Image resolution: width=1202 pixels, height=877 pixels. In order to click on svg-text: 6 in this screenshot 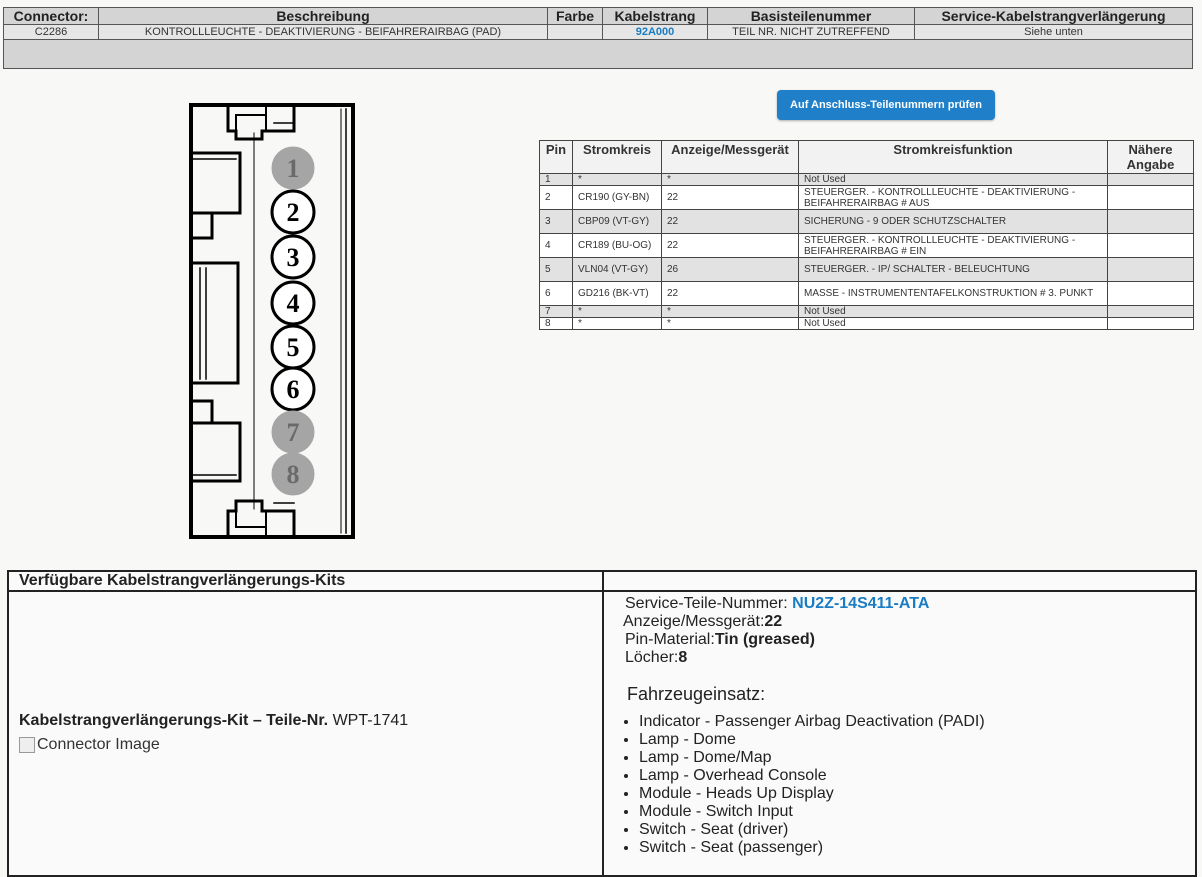, I will do `click(293, 389)`.